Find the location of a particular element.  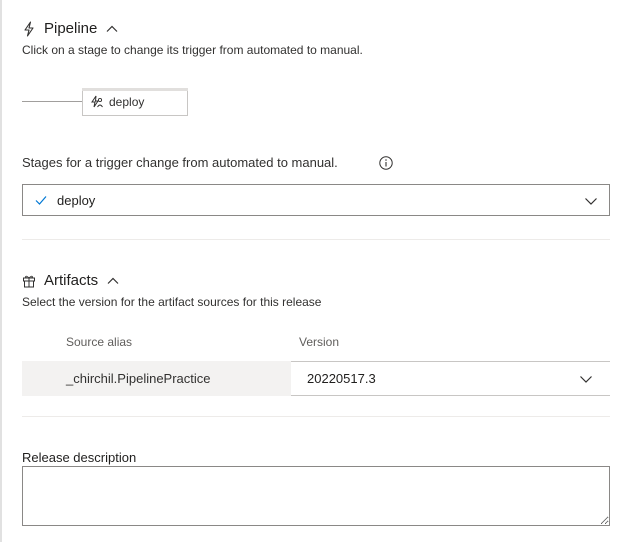

artifacts-title: Artifacts is located at coordinates (71, 280).